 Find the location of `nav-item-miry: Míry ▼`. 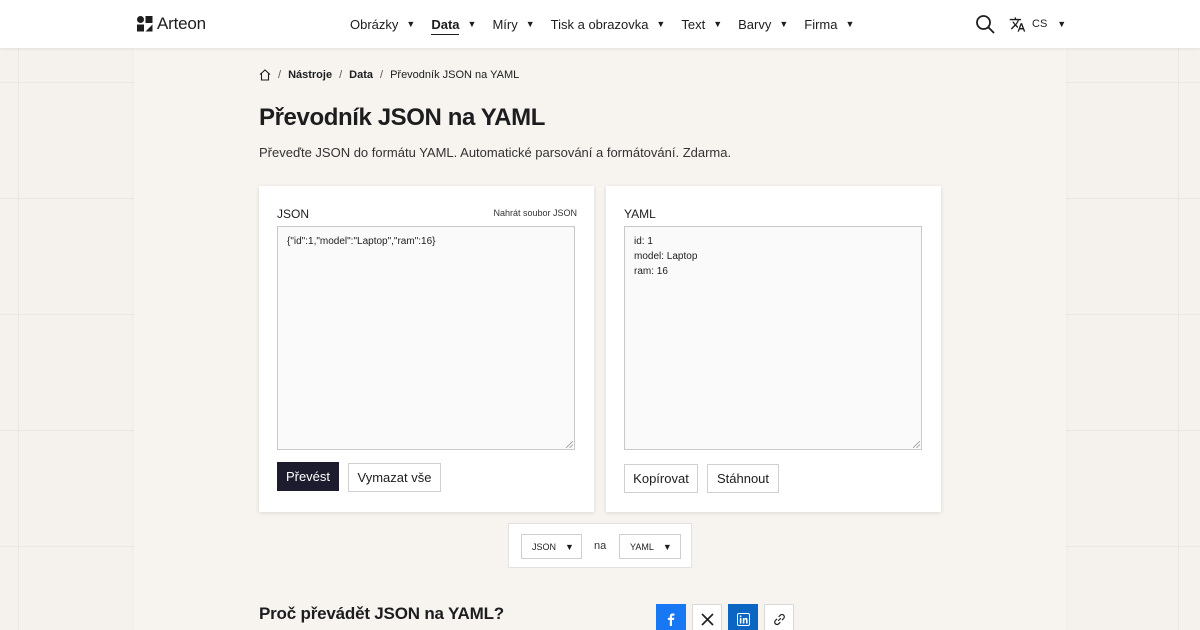

nav-item-miry: Míry ▼ is located at coordinates (513, 24).